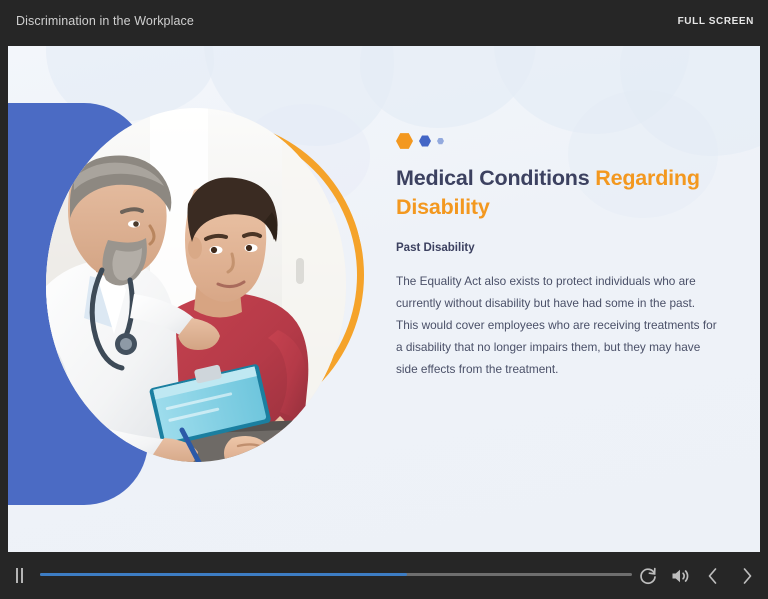  I want to click on fullscreen-button: FULL SCREEN, so click(716, 21).